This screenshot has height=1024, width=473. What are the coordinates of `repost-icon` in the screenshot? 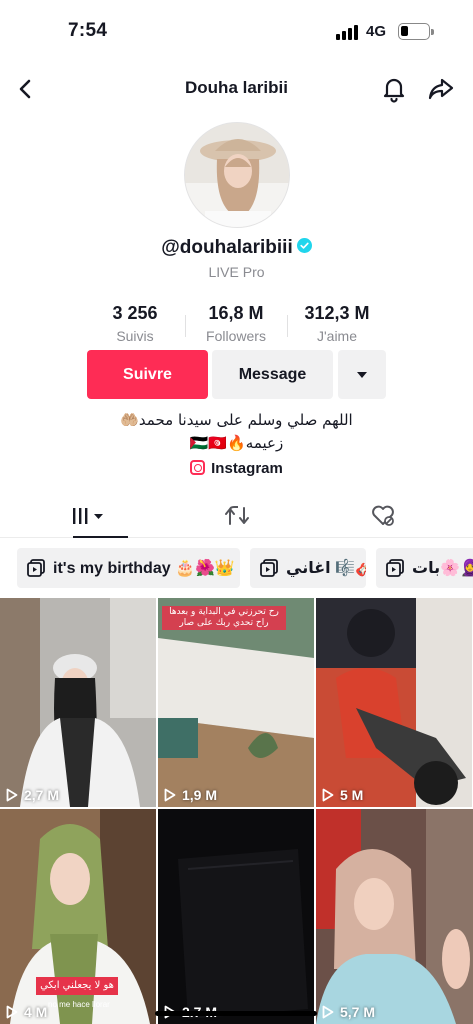 It's located at (237, 515).